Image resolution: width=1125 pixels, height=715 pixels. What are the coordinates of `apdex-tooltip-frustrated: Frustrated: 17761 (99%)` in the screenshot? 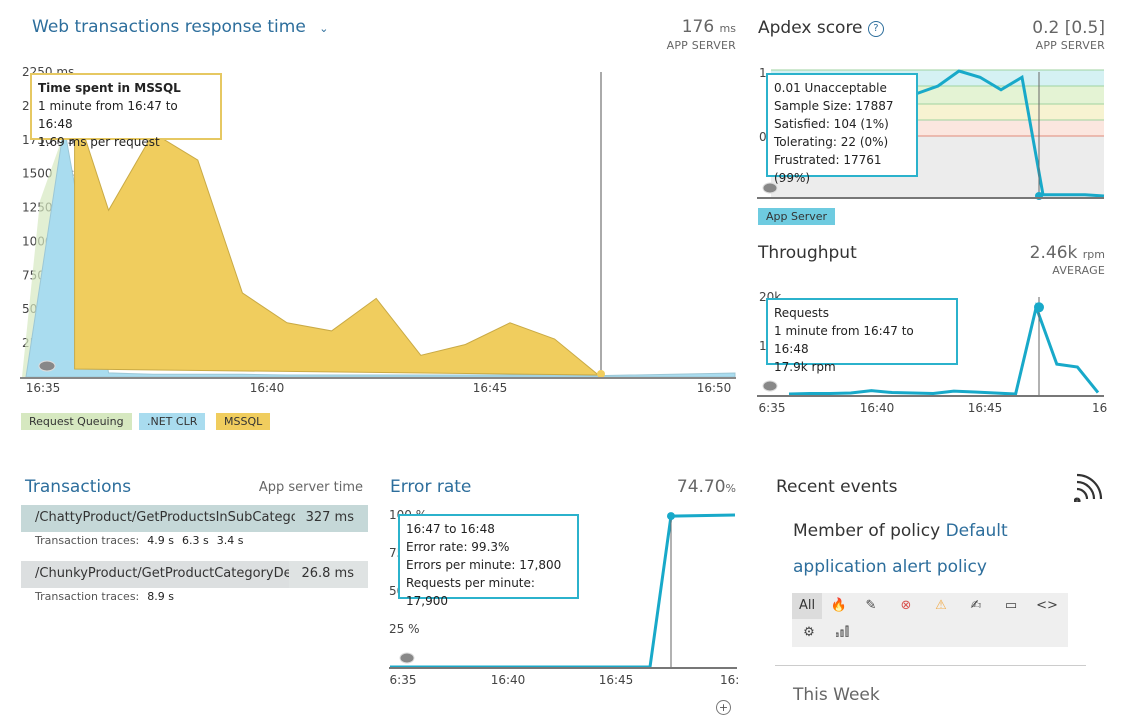 It's located at (828, 169).